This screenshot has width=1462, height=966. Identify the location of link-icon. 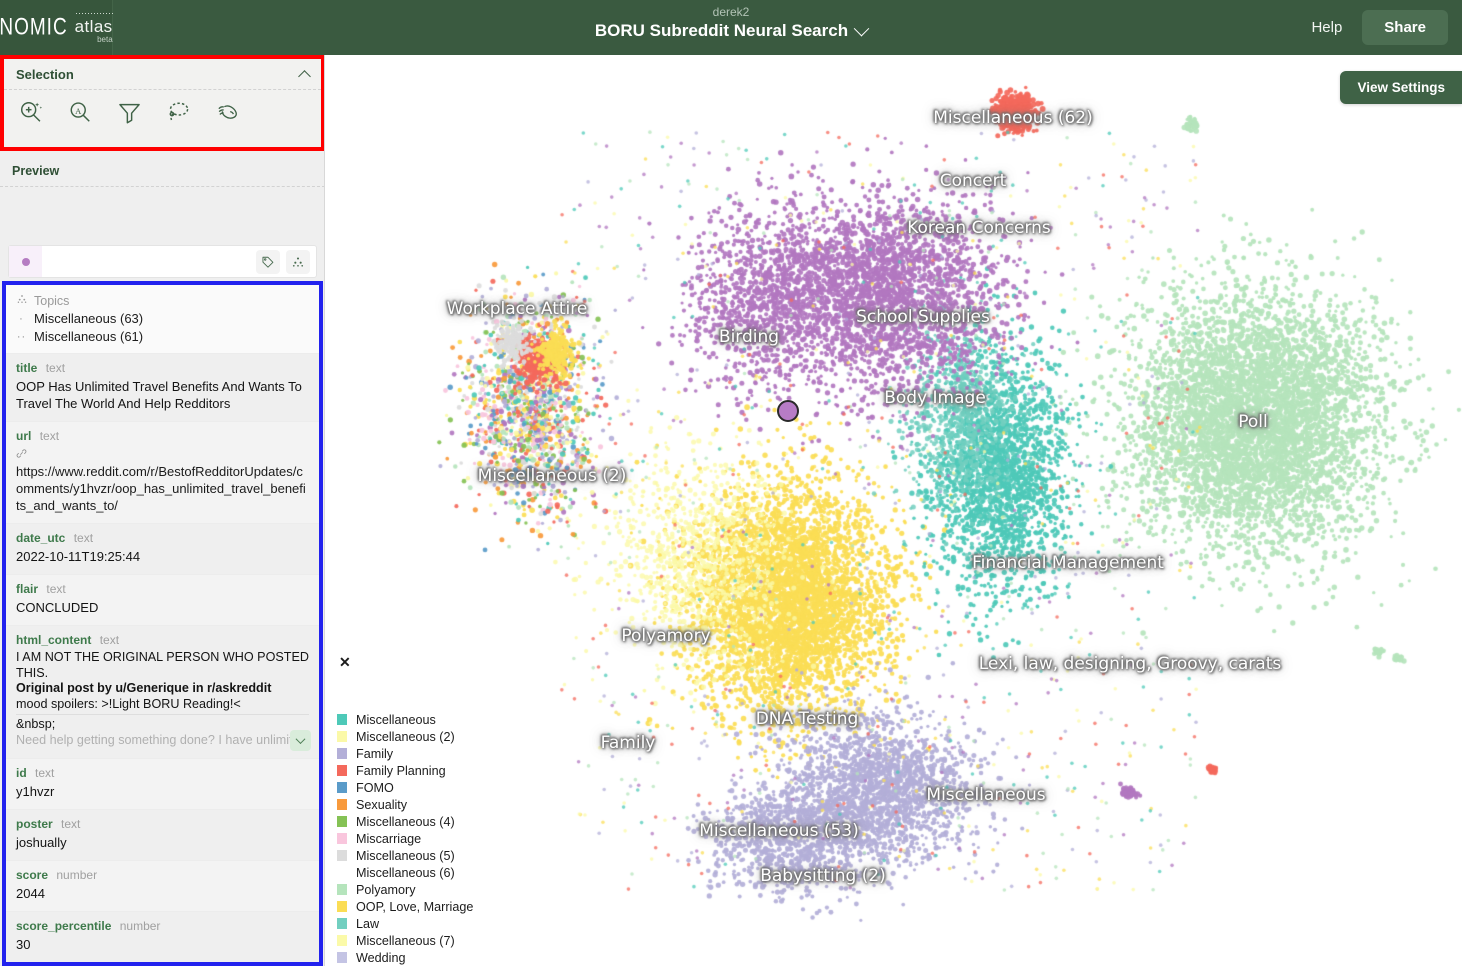
(21, 454).